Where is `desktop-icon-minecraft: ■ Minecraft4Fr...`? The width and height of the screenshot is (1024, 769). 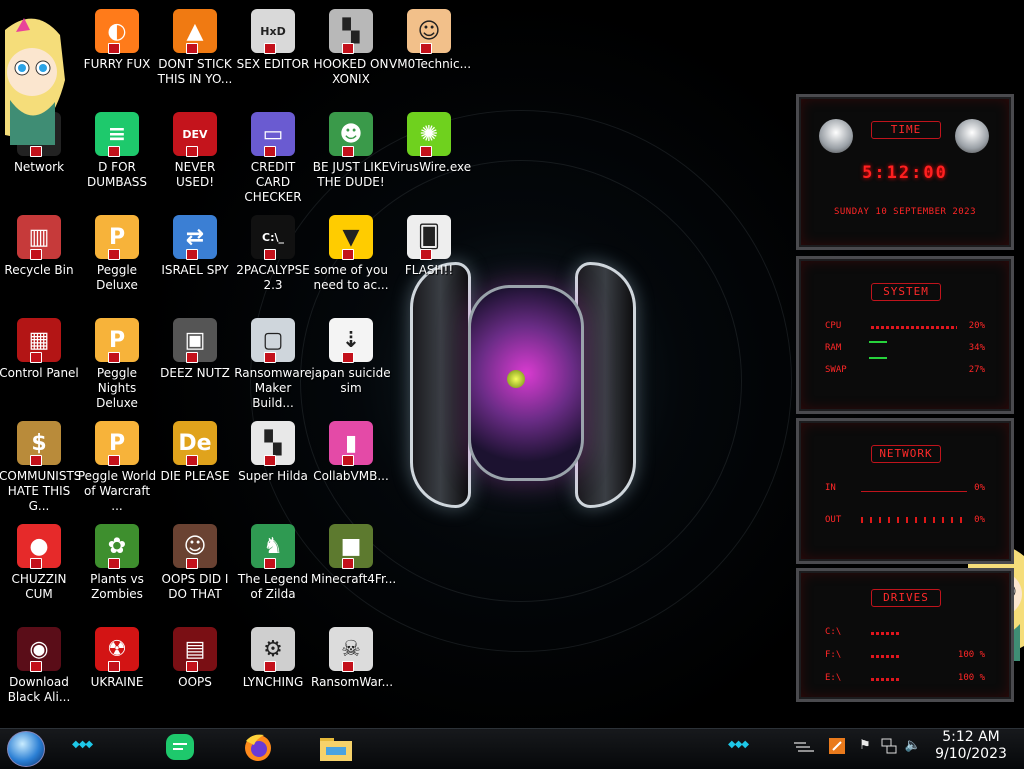
desktop-icon-minecraft: ■ Minecraft4Fr... is located at coordinates (353, 570).